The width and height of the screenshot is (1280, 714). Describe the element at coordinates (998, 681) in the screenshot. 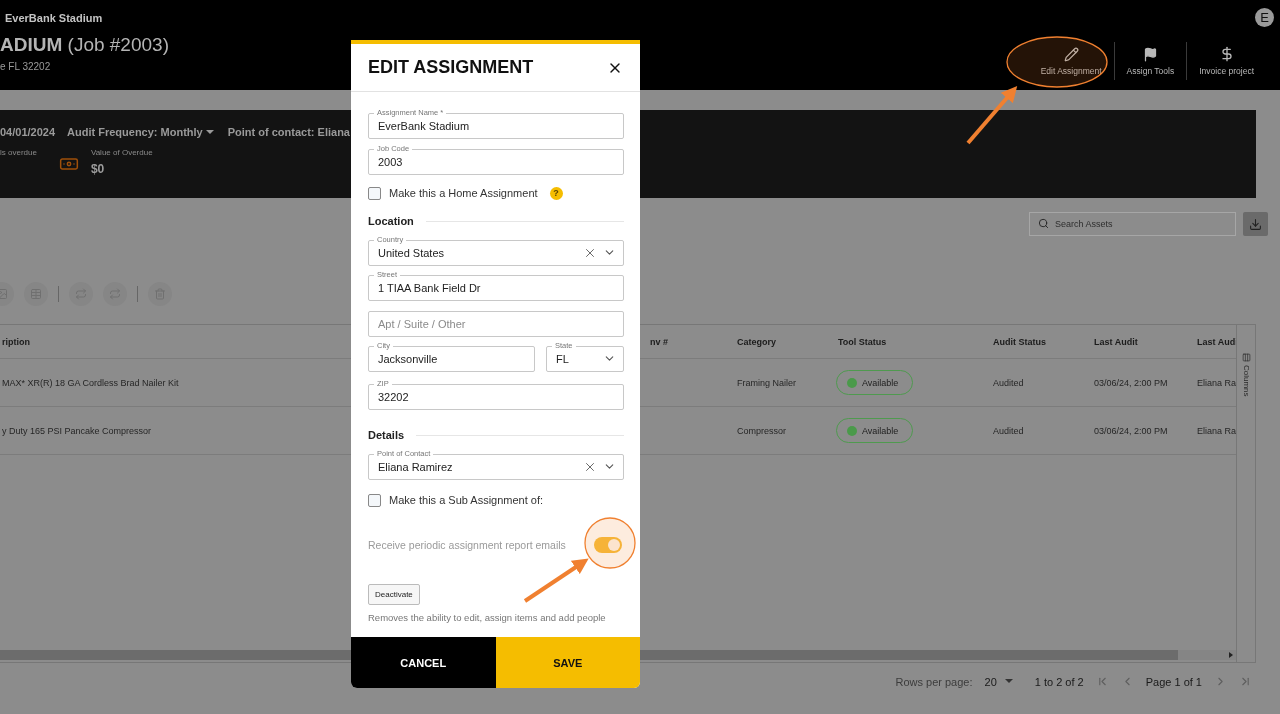

I see `rows-per-page-select: 20` at that location.